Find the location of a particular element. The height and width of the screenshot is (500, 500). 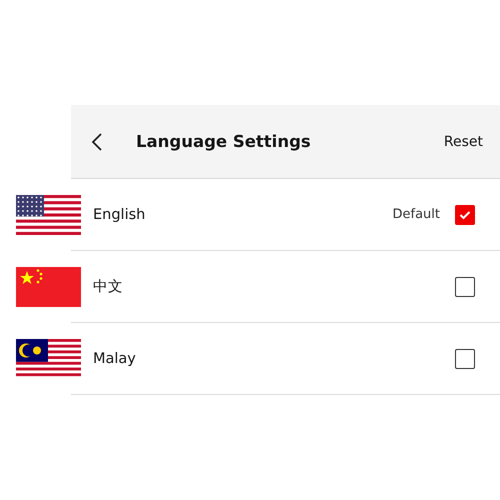

language-name: English is located at coordinates (119, 214).